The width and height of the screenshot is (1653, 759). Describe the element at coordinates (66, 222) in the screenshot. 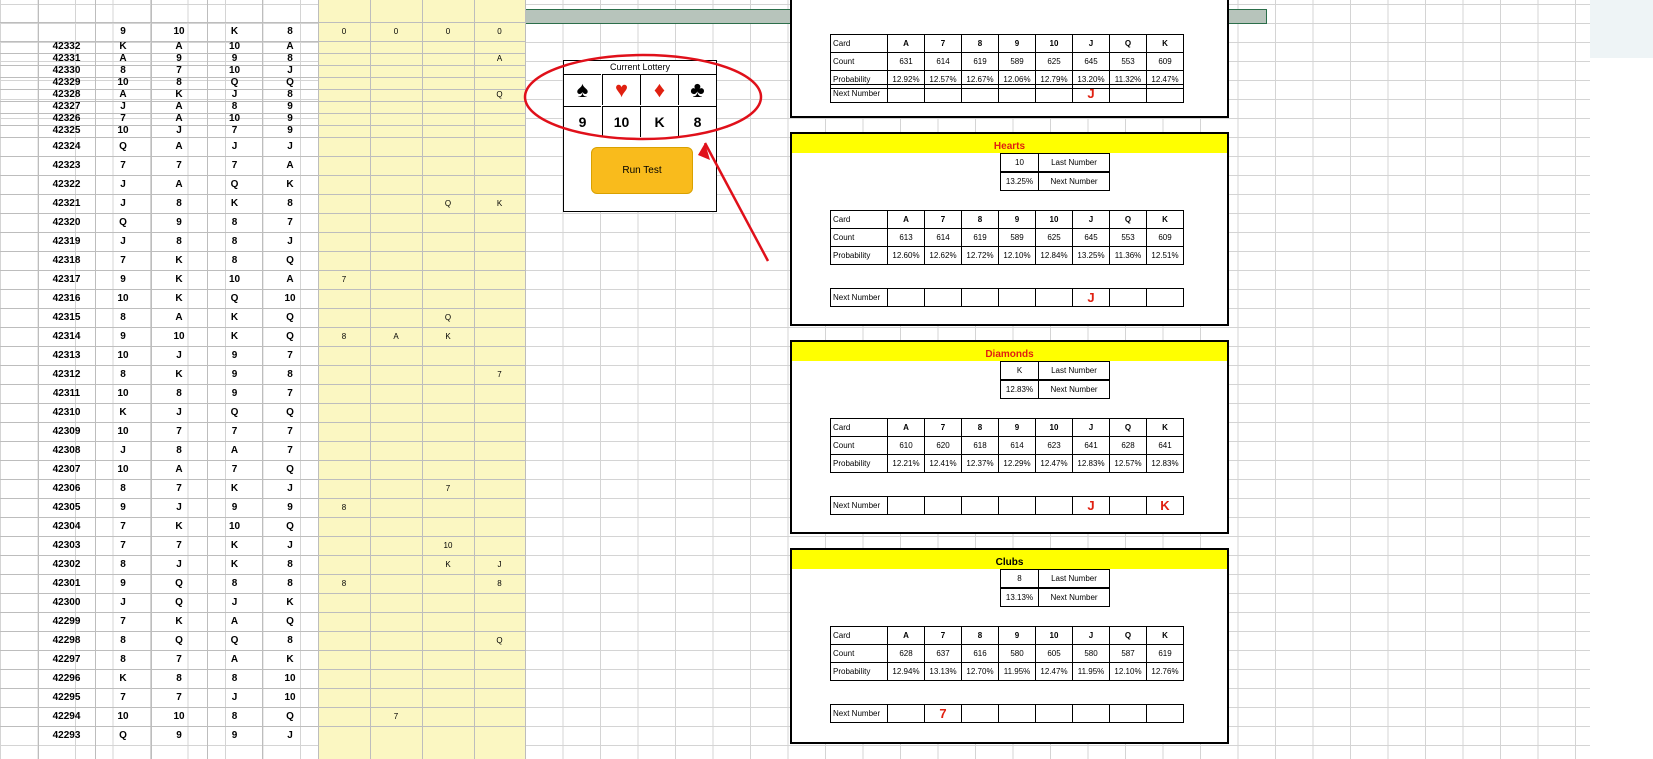

I see `row-id: 42320` at that location.